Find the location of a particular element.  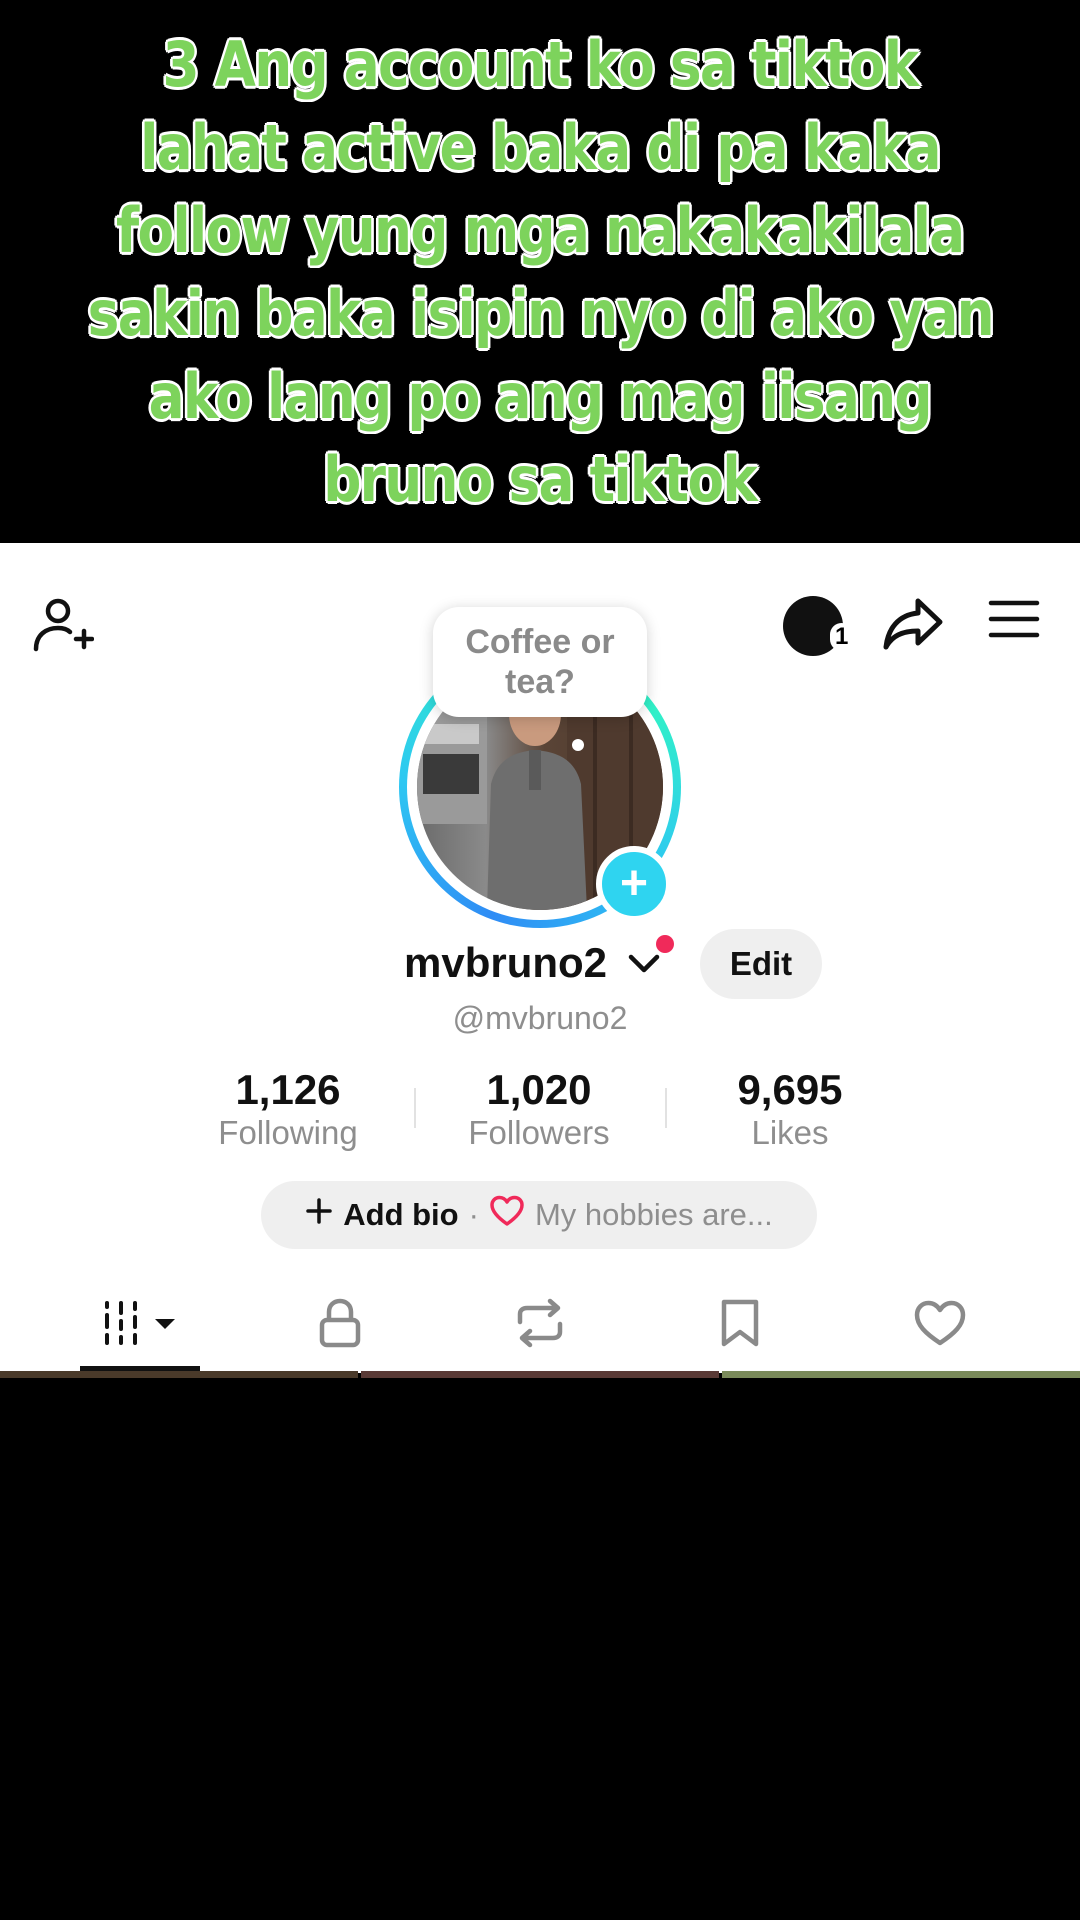

tab-favorites is located at coordinates (740, 1325).